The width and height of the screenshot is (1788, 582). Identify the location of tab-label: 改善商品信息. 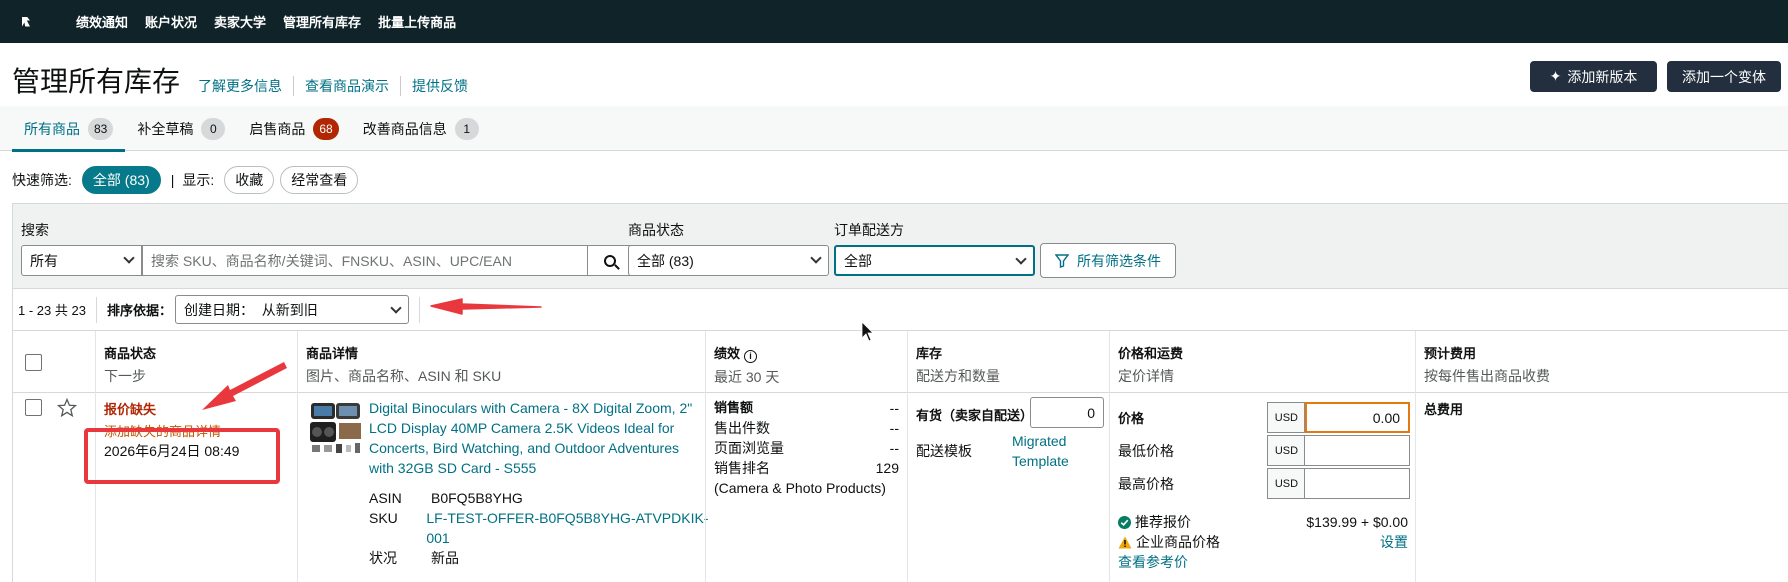
(404, 128).